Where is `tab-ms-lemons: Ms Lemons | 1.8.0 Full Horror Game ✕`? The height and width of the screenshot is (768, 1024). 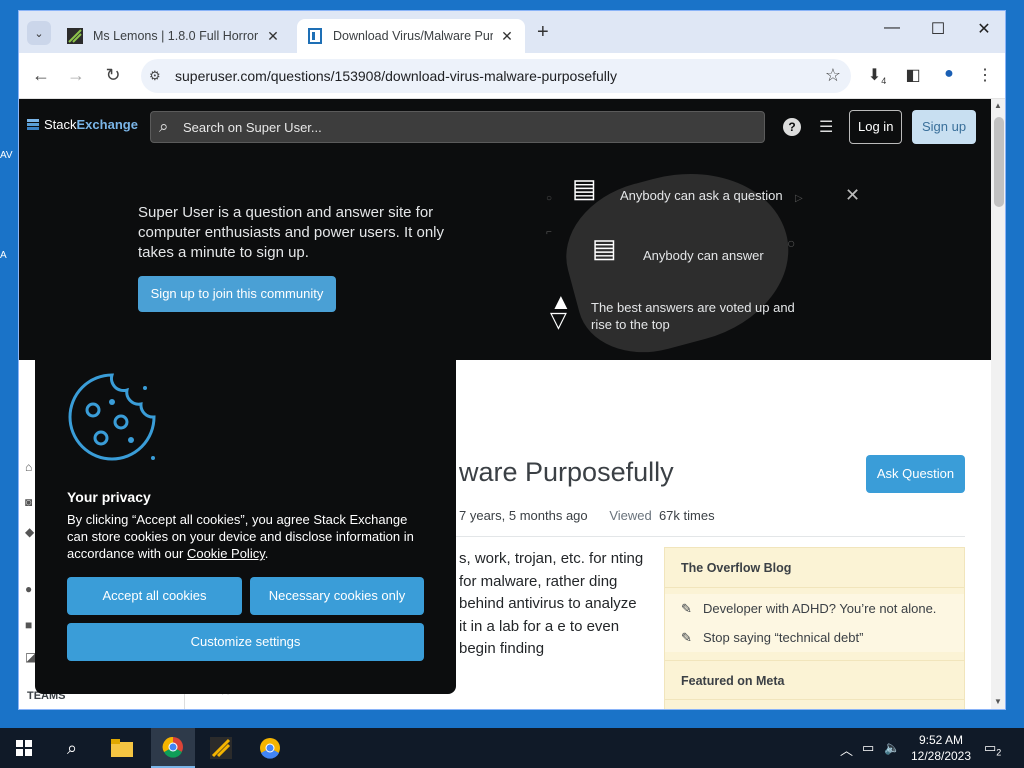
tab-ms-lemons: Ms Lemons | 1.8.0 Full Horror Game ✕ is located at coordinates (174, 36).